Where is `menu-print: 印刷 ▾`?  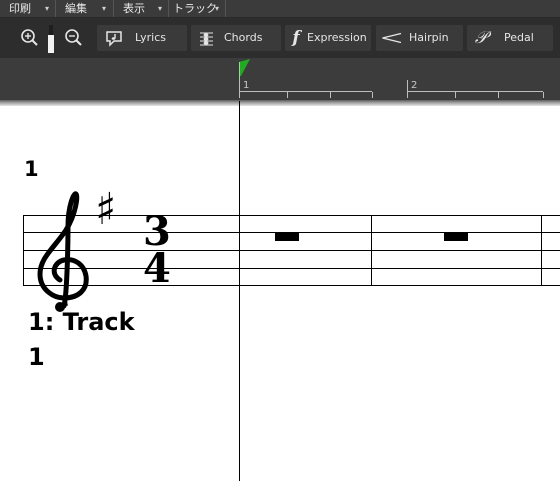
menu-print: 印刷 ▾ is located at coordinates (28, 8).